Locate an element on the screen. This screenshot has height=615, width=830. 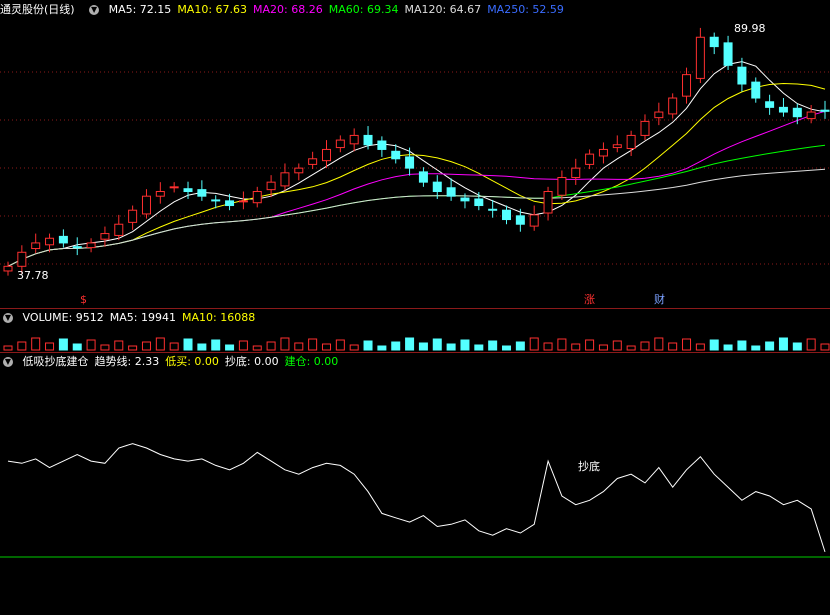
marker-dollar: $ is located at coordinates (83, 299).